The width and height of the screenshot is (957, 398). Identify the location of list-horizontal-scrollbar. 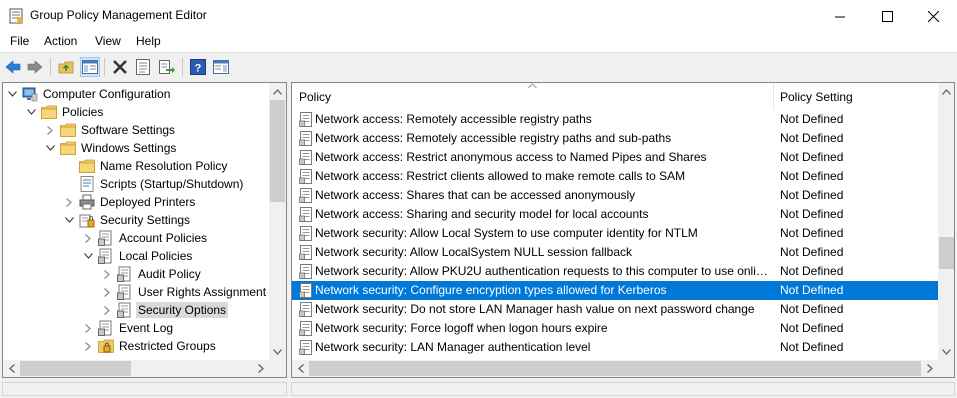
(615, 368).